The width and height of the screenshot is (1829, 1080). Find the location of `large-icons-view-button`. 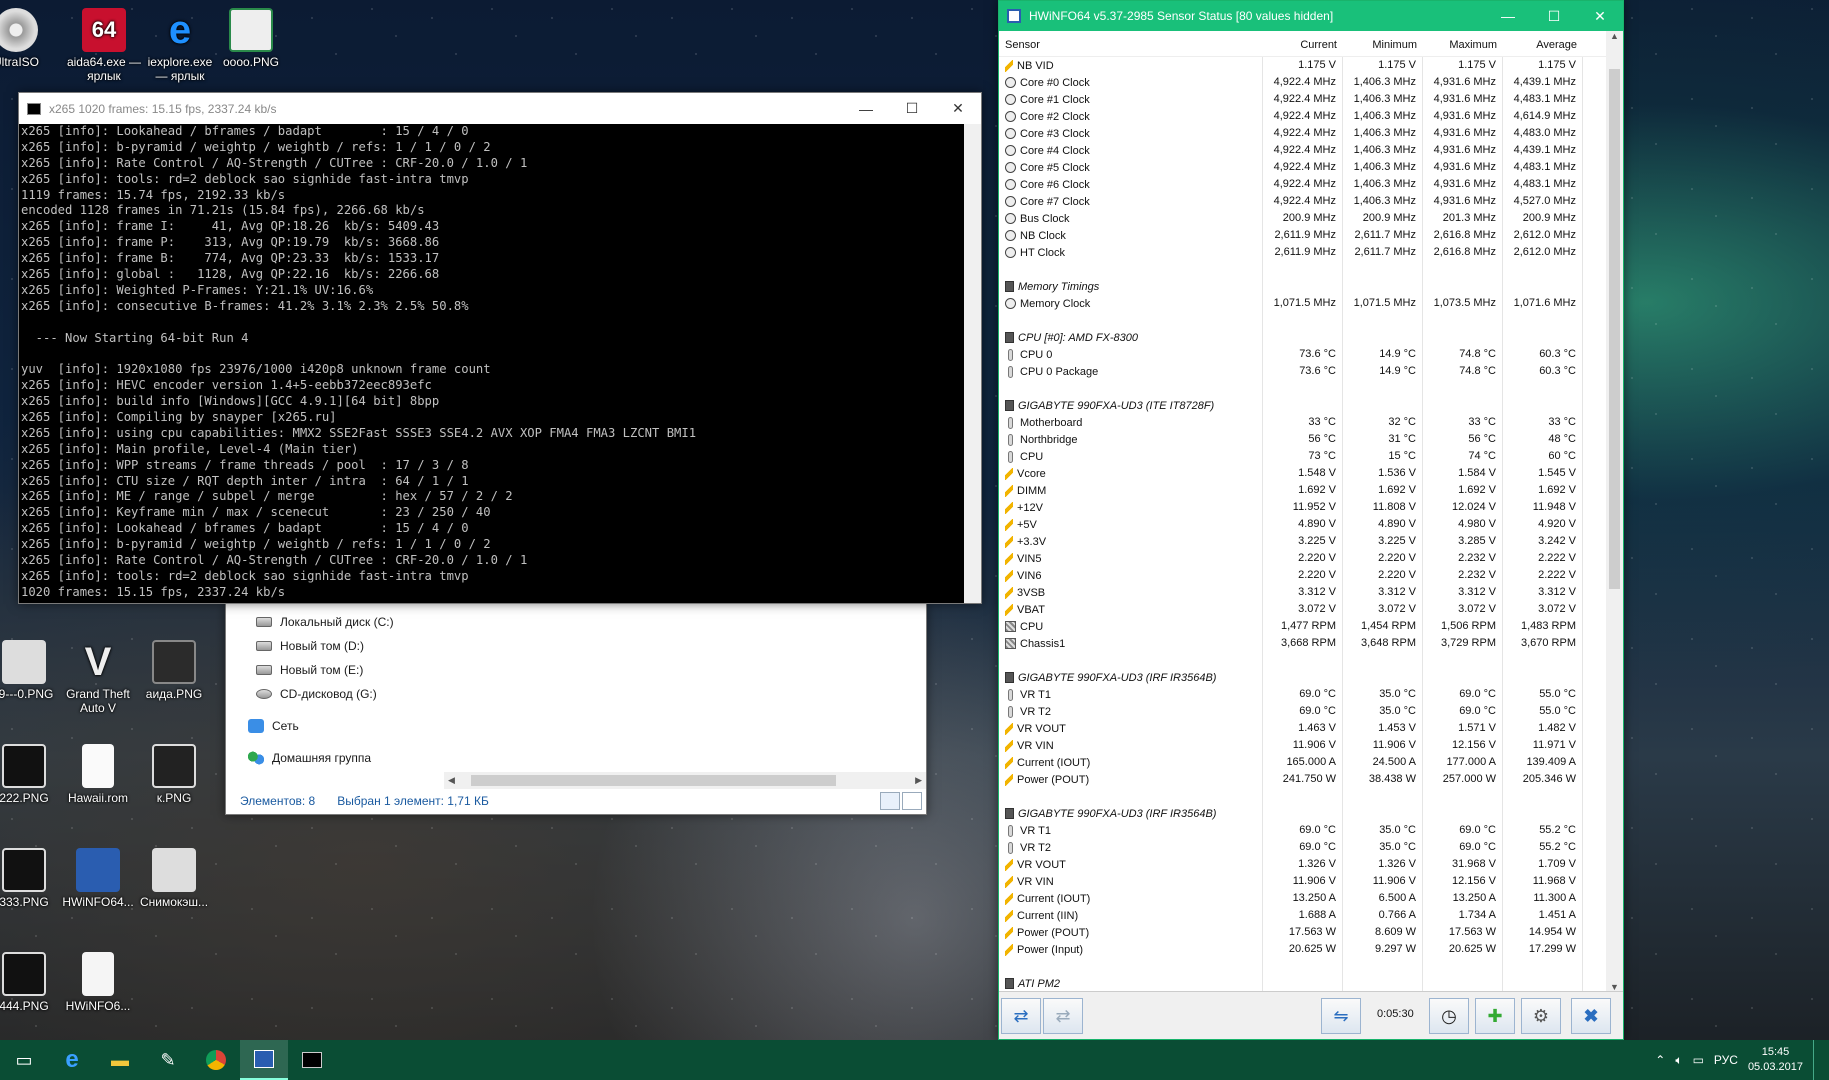

large-icons-view-button is located at coordinates (912, 801).